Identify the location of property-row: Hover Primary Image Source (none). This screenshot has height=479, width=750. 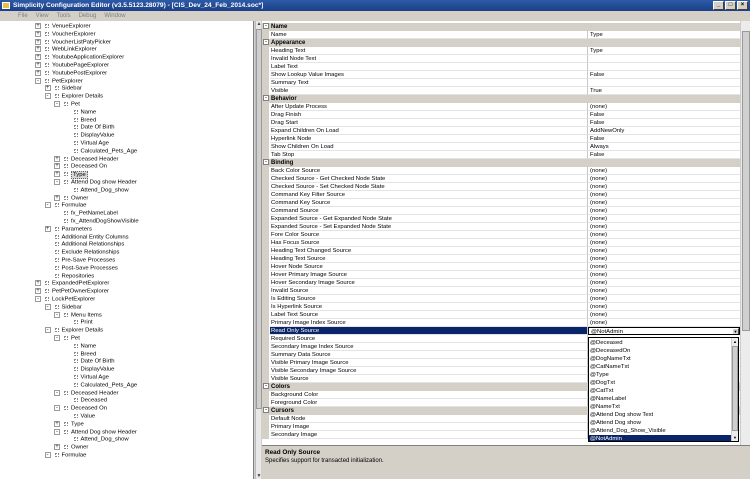
(501, 275).